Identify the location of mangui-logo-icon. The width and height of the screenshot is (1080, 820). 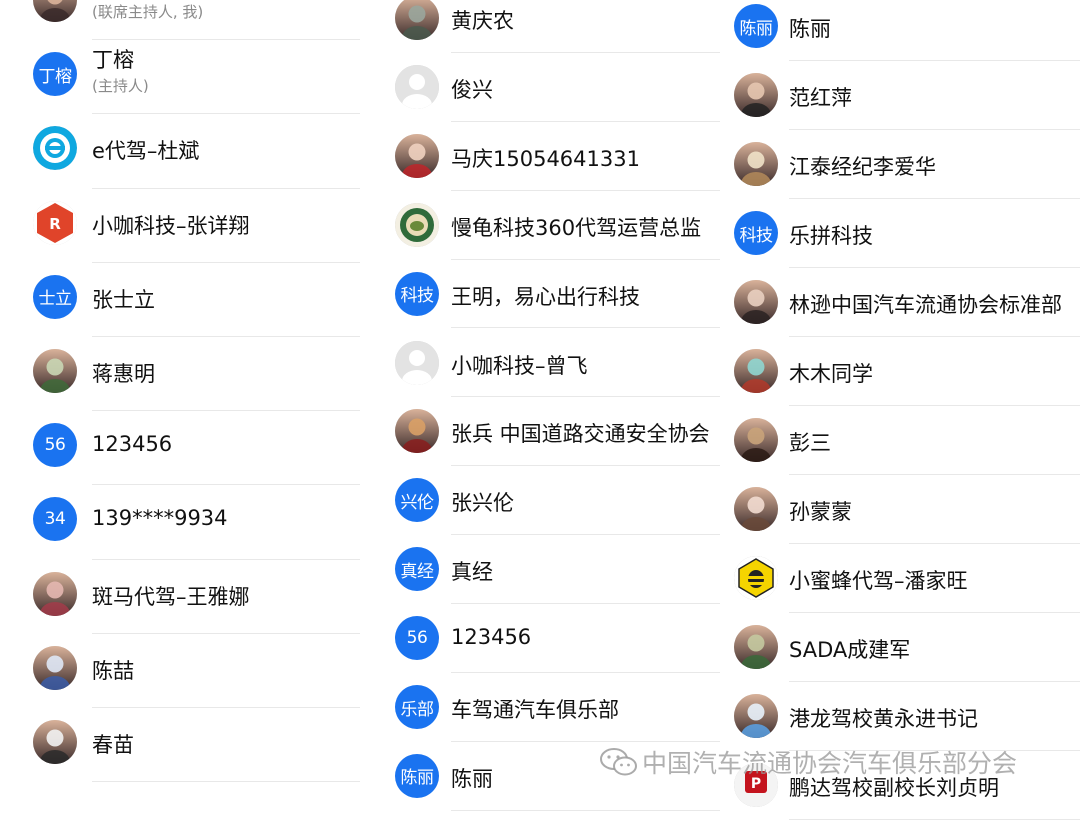
(417, 224).